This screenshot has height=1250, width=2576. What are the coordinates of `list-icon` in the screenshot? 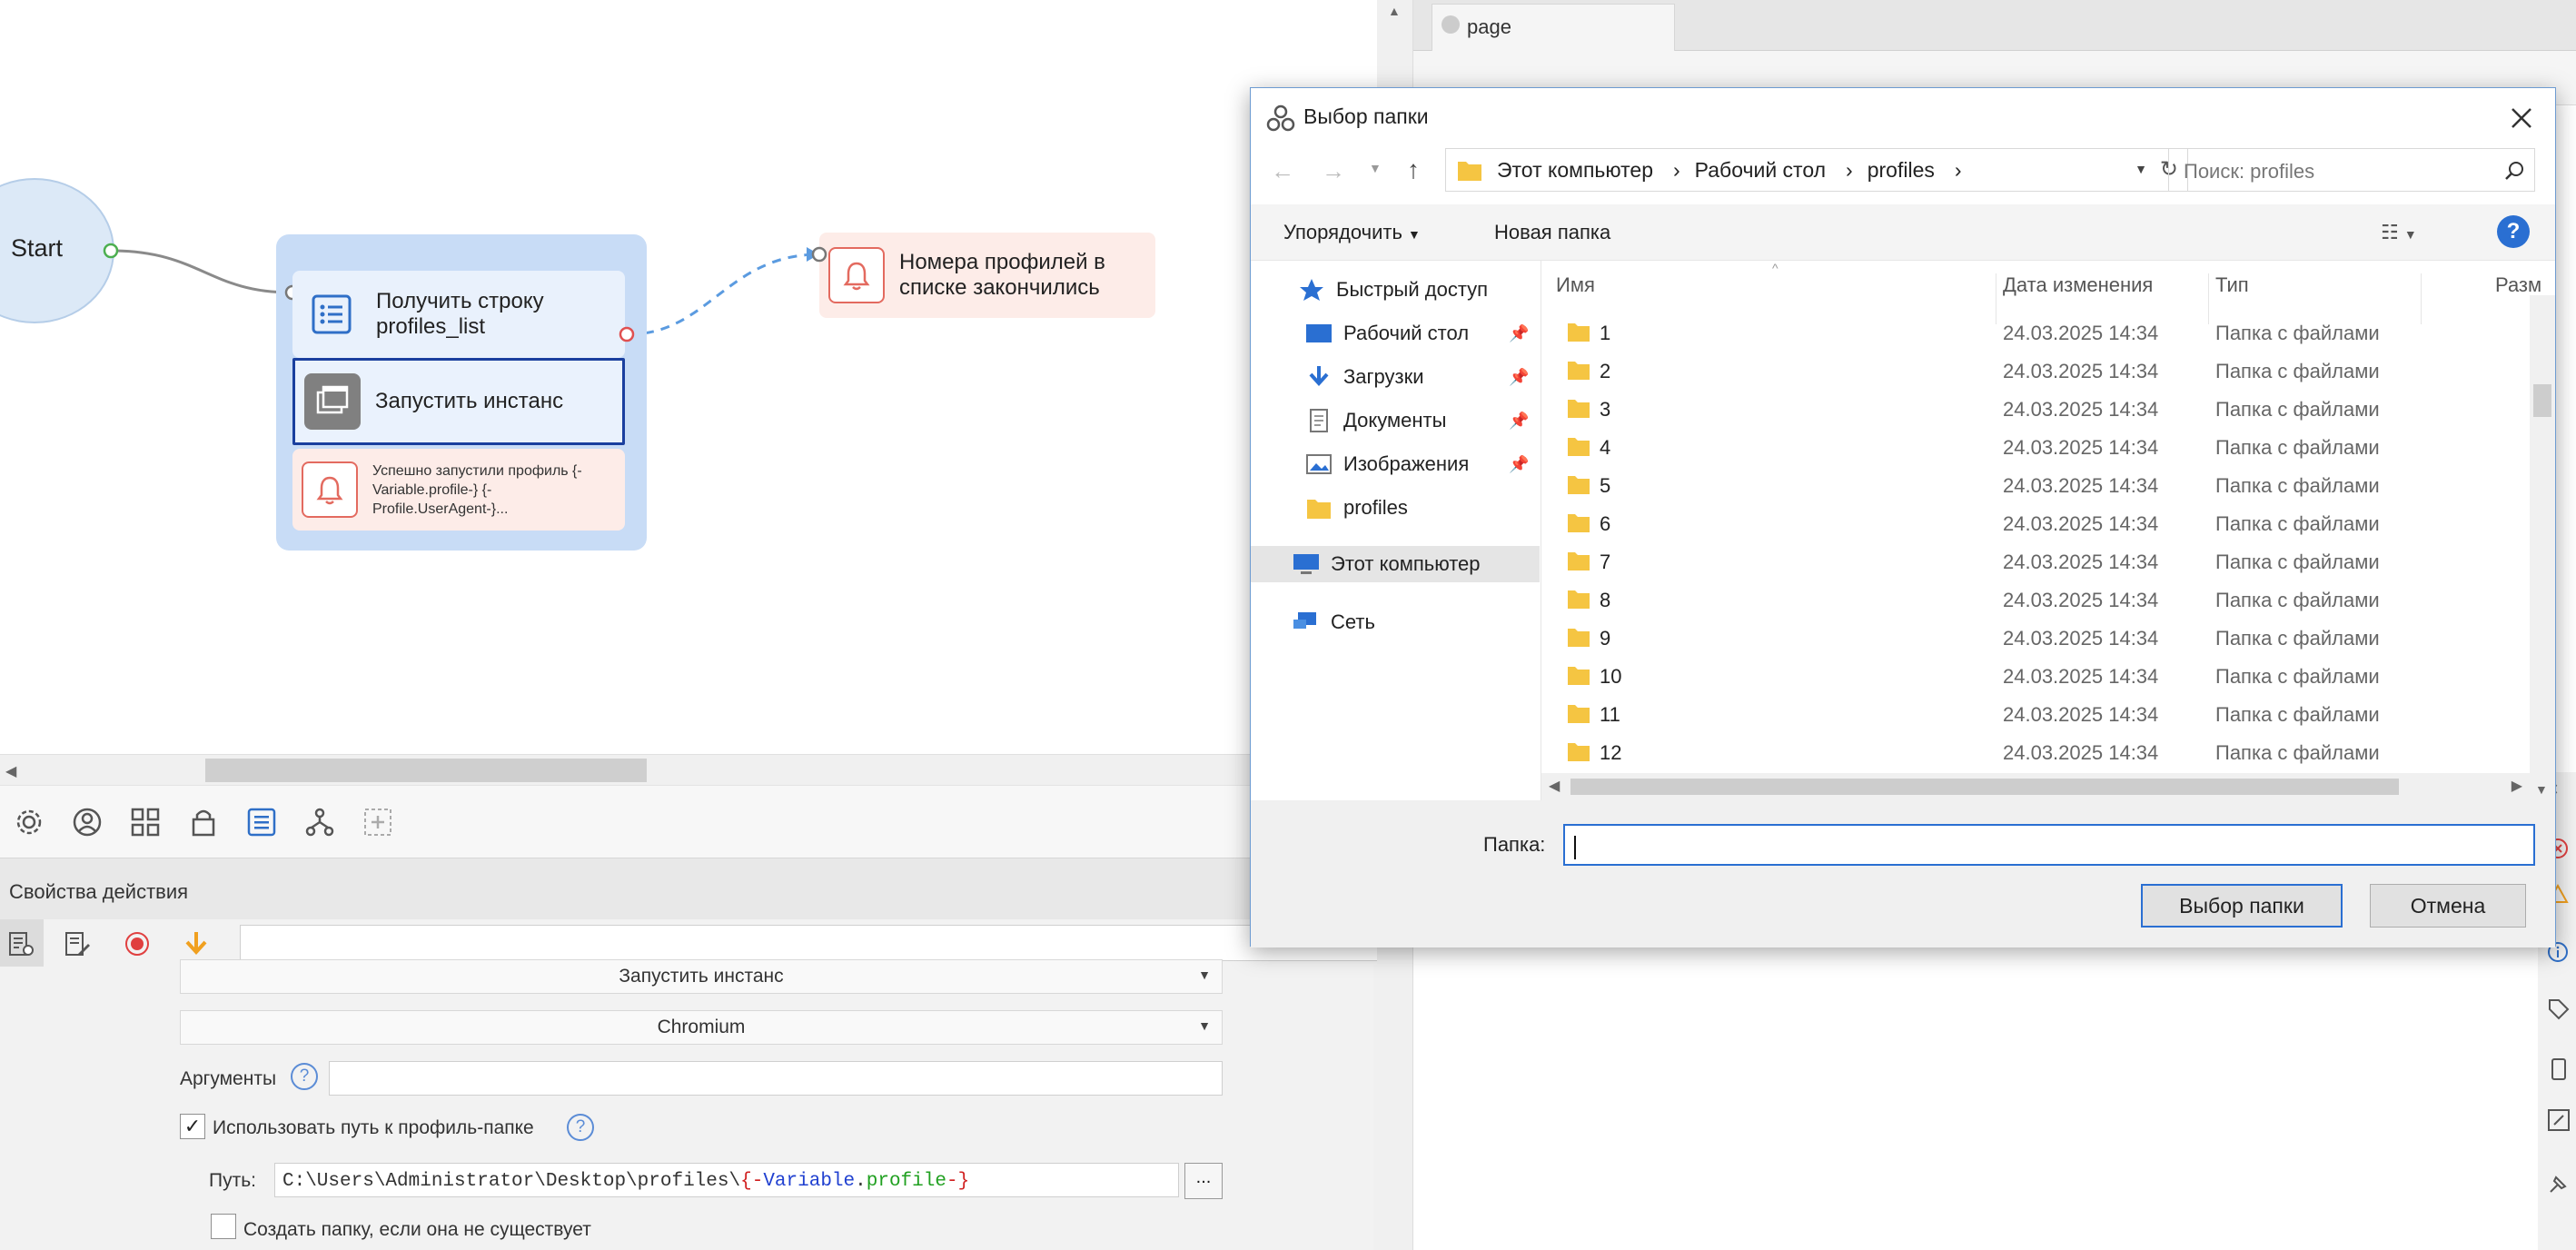 It's located at (262, 822).